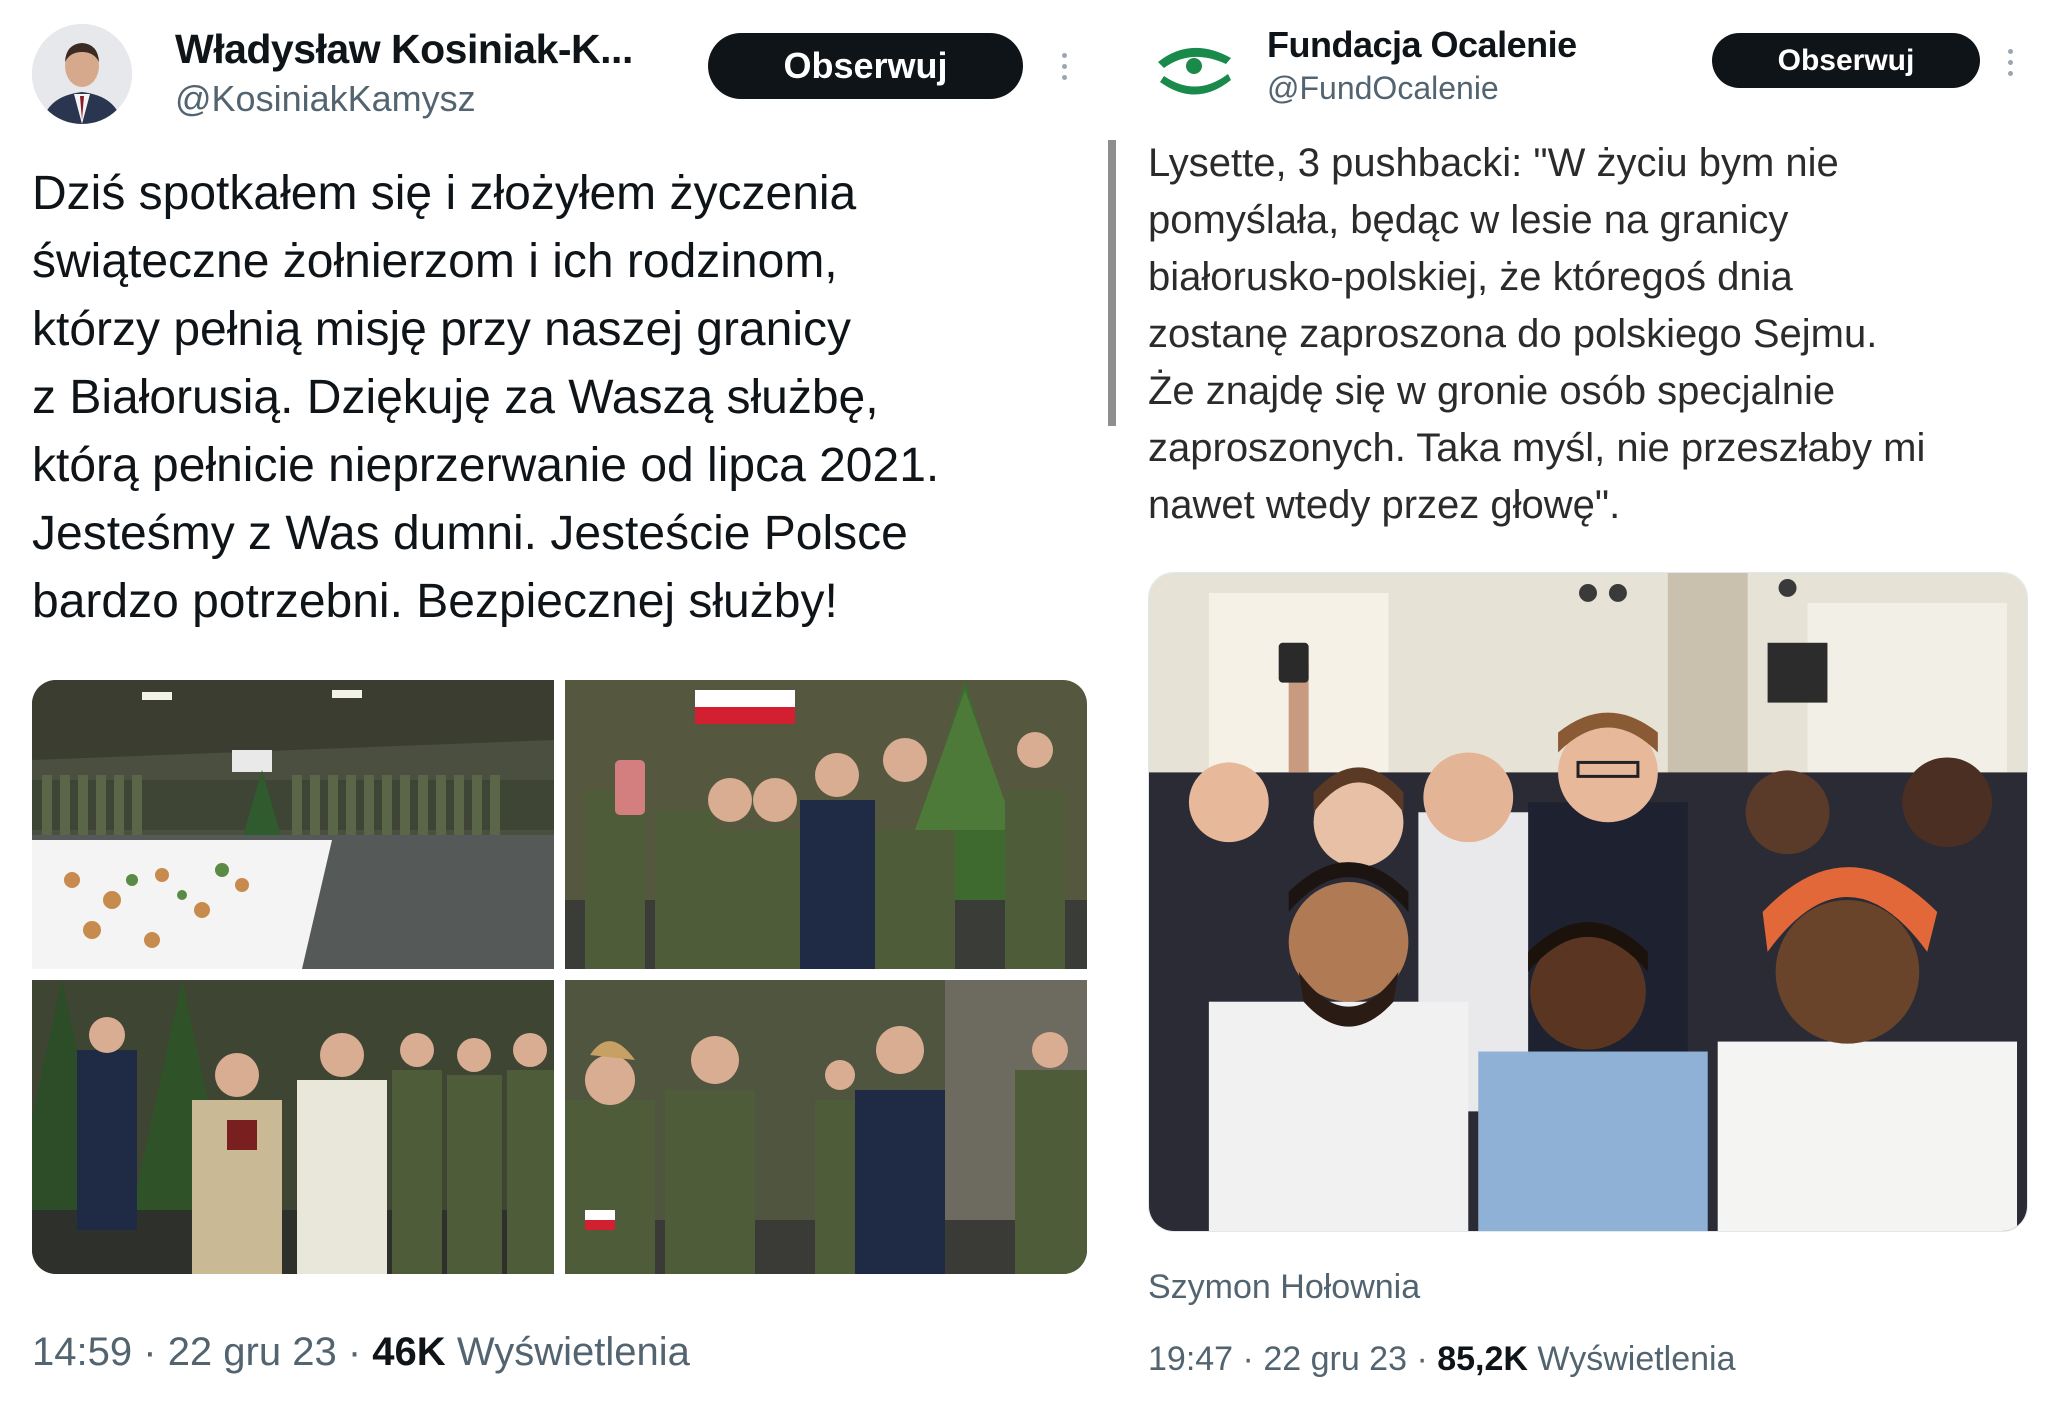 This screenshot has width=2048, height=1404. I want to click on photo-selfie-with-soldiers, so click(826, 824).